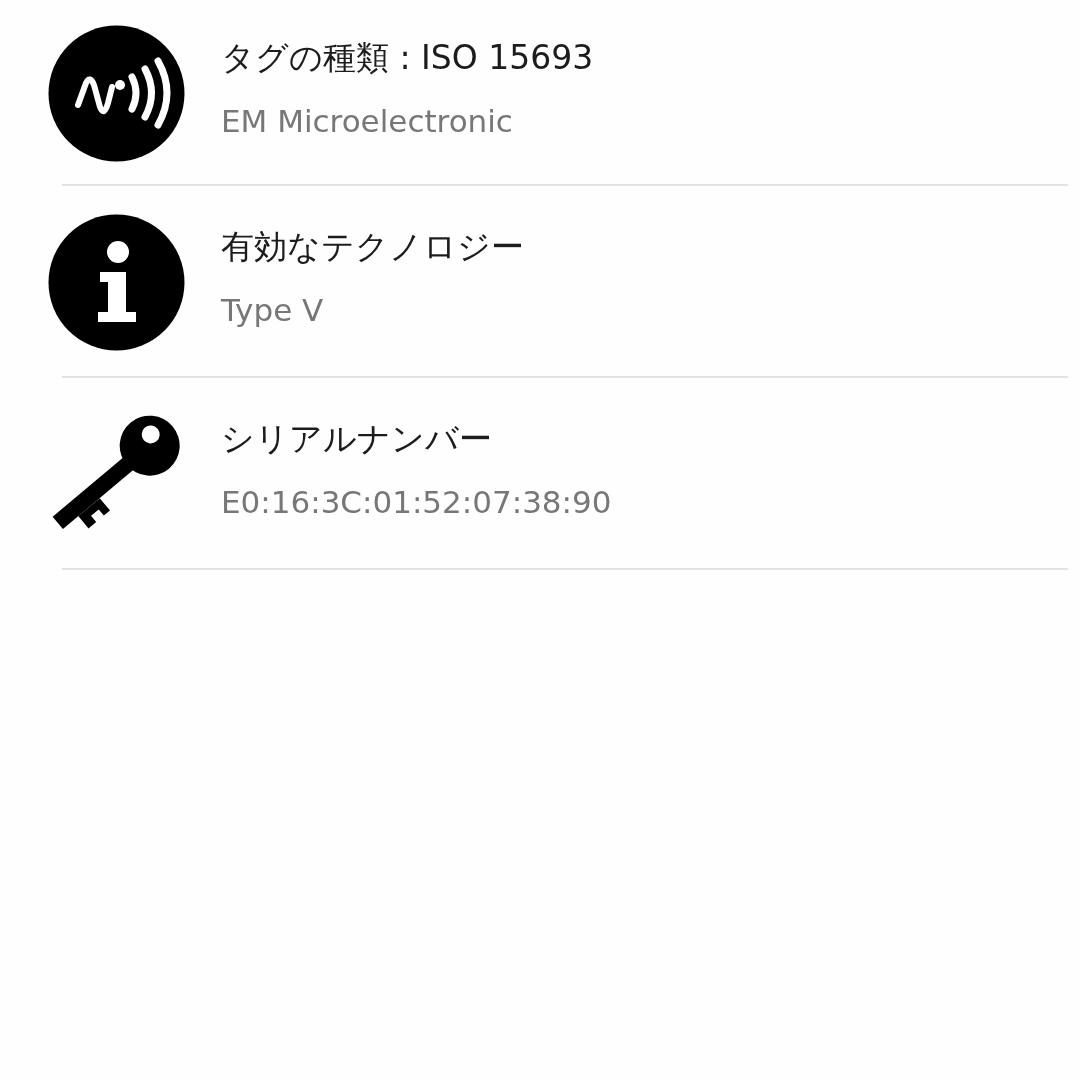 This screenshot has height=1080, width=1080. What do you see at coordinates (116, 282) in the screenshot?
I see `info-icon` at bounding box center [116, 282].